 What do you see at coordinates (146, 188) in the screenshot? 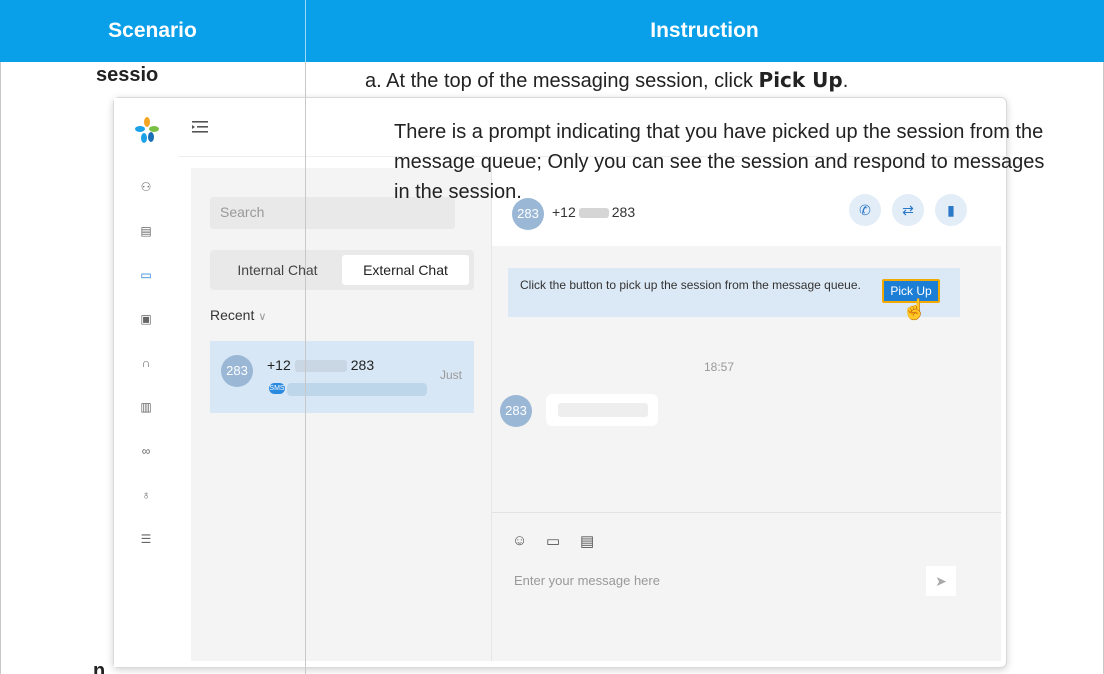
I see `contacts-icon: ⚇` at bounding box center [146, 188].